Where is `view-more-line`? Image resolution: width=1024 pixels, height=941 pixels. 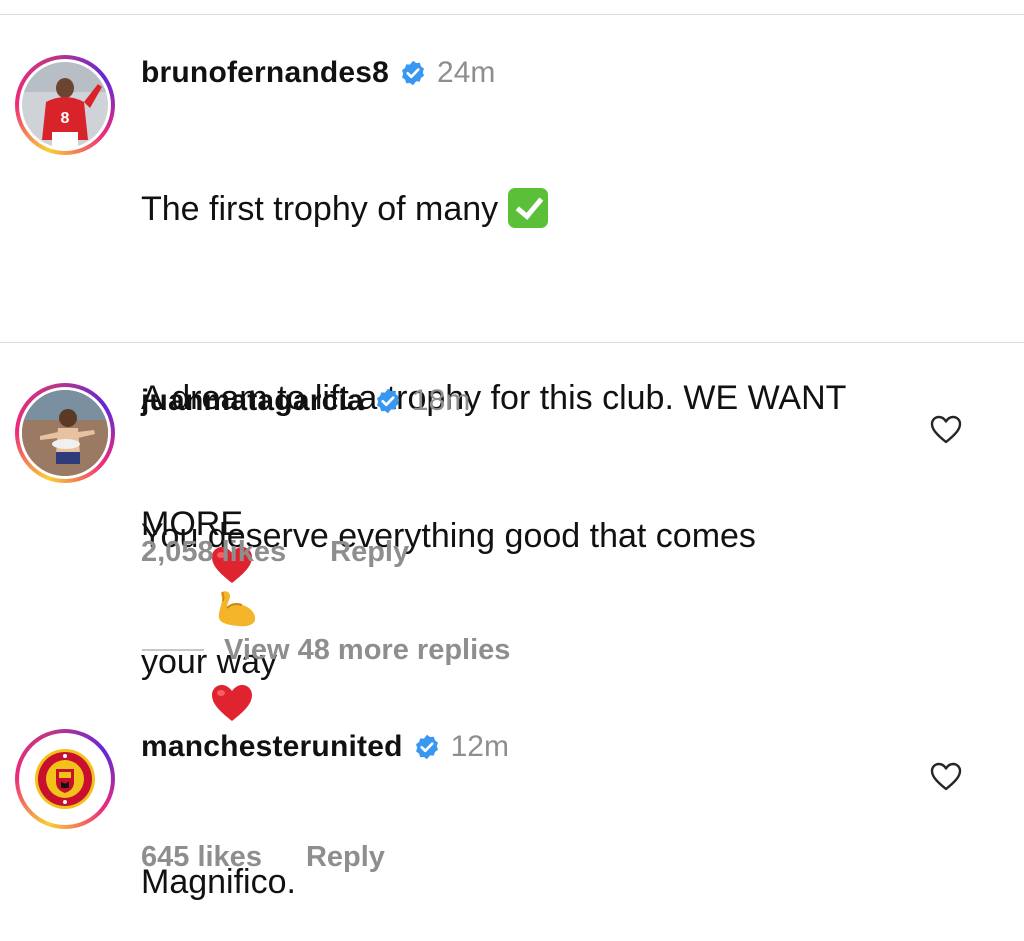 view-more-line is located at coordinates (173, 650).